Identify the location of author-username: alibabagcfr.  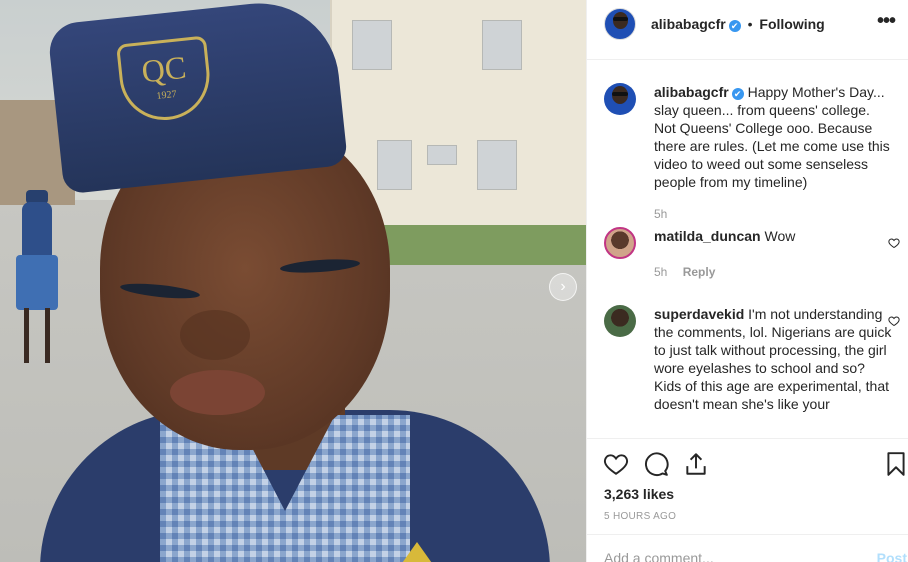
(688, 24).